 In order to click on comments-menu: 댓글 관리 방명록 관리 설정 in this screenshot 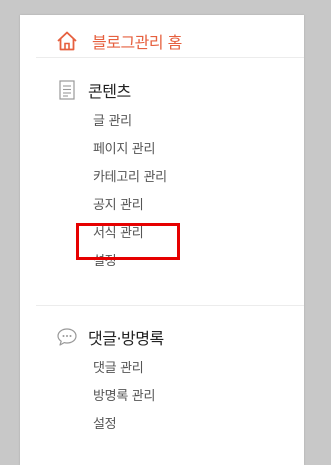, I will do `click(124, 397)`.